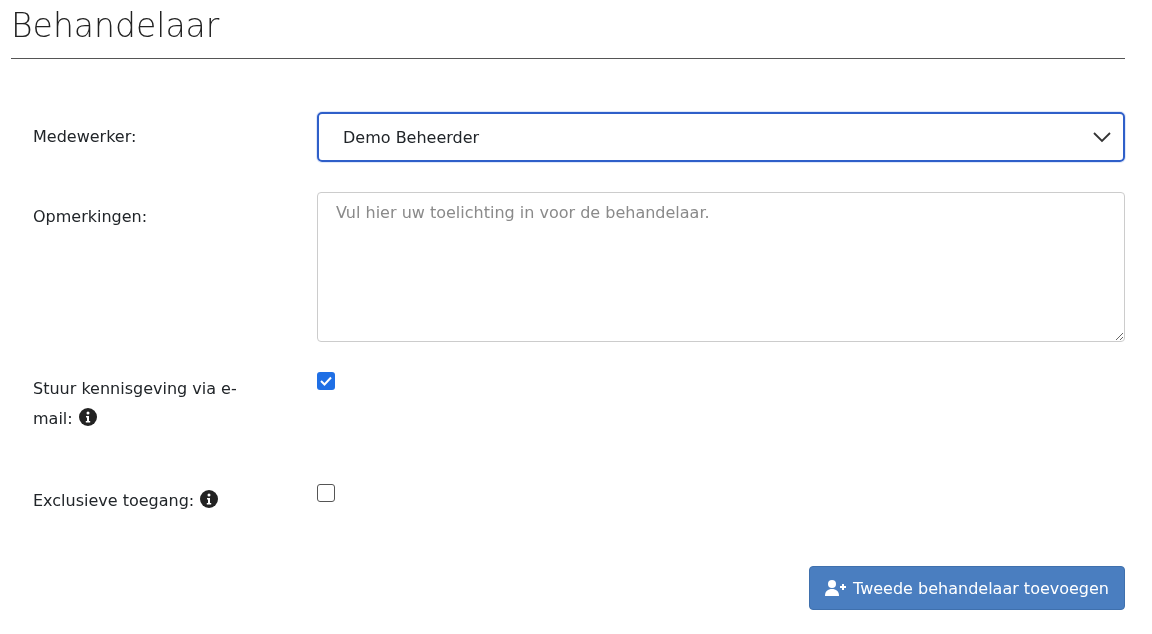 Image resolution: width=1152 pixels, height=634 pixels. Describe the element at coordinates (114, 500) in the screenshot. I see `field-label: Exclusieve toegang:` at that location.